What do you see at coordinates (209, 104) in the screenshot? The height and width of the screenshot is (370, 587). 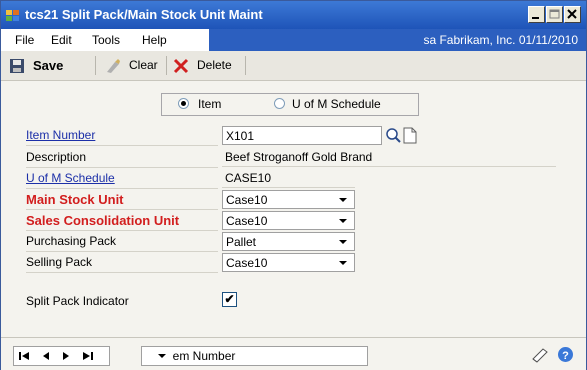 I see `item-radio-label: Item` at bounding box center [209, 104].